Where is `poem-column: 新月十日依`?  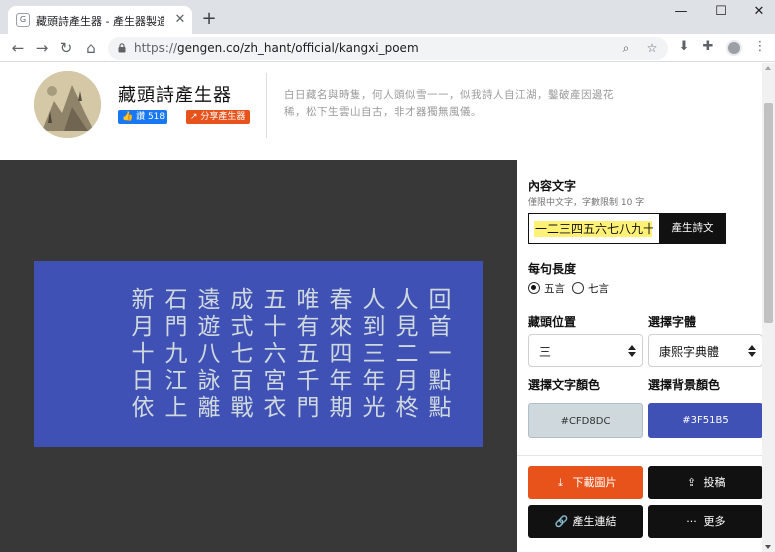
poem-column: 新月十日依 is located at coordinates (143, 354).